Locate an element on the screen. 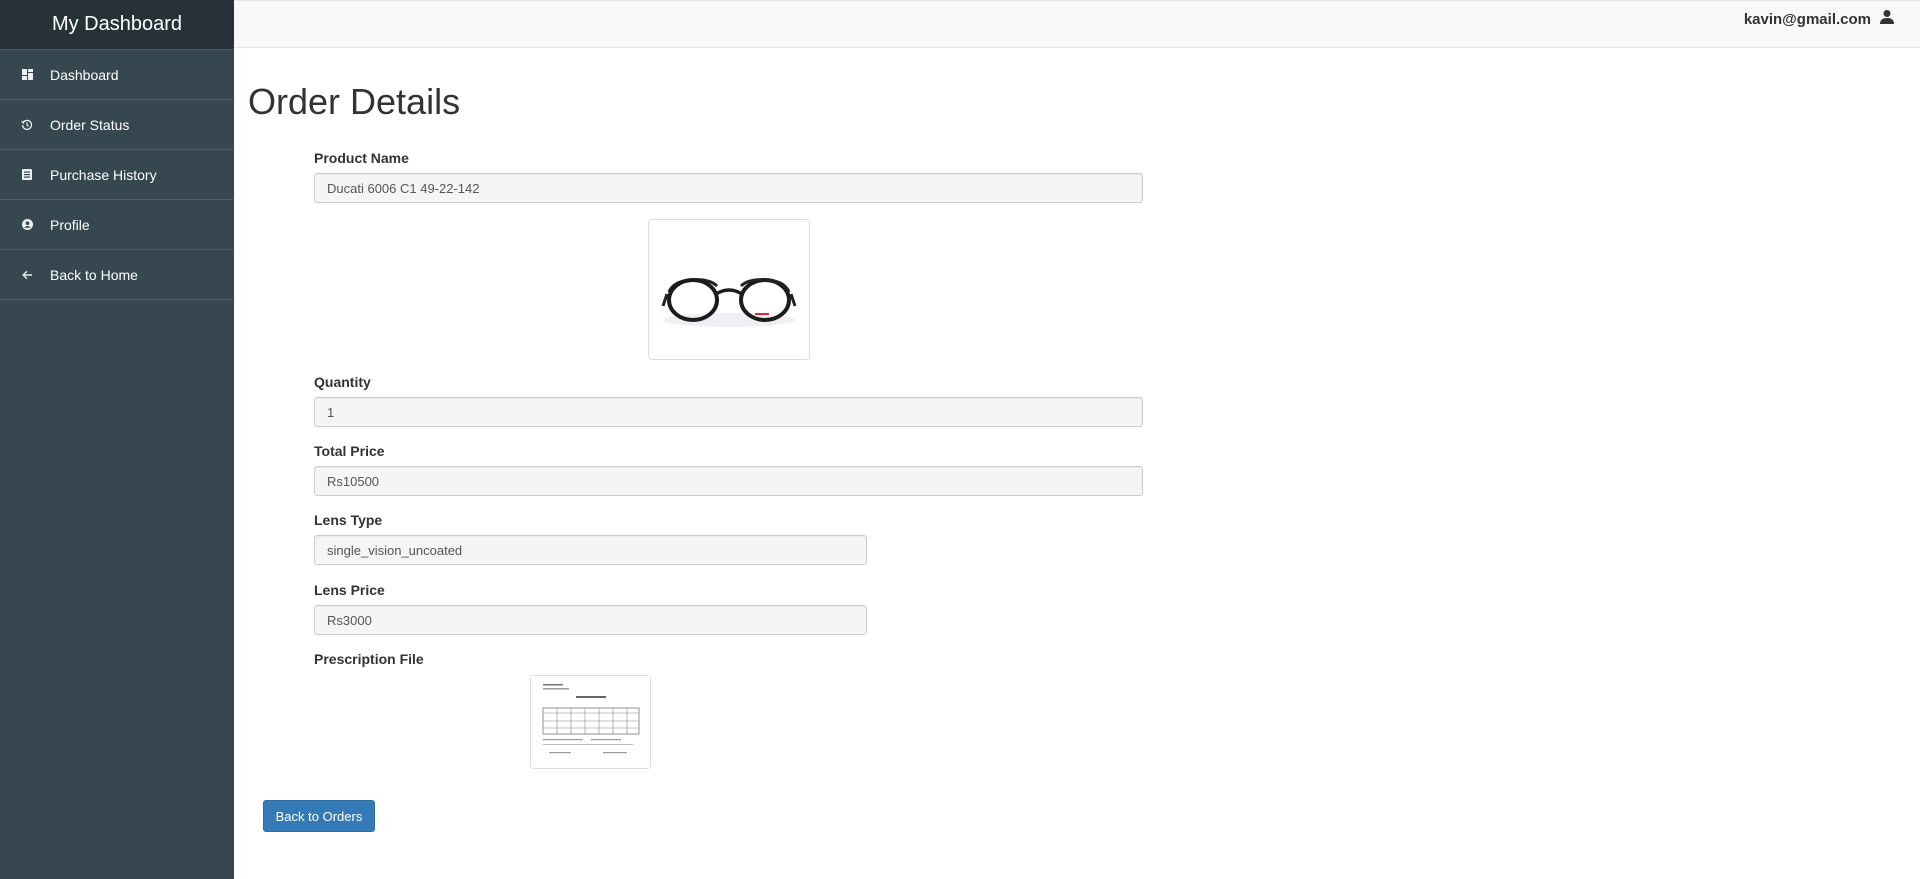 The height and width of the screenshot is (879, 1920). lens-type-field: single_vision_uncoated is located at coordinates (590, 550).